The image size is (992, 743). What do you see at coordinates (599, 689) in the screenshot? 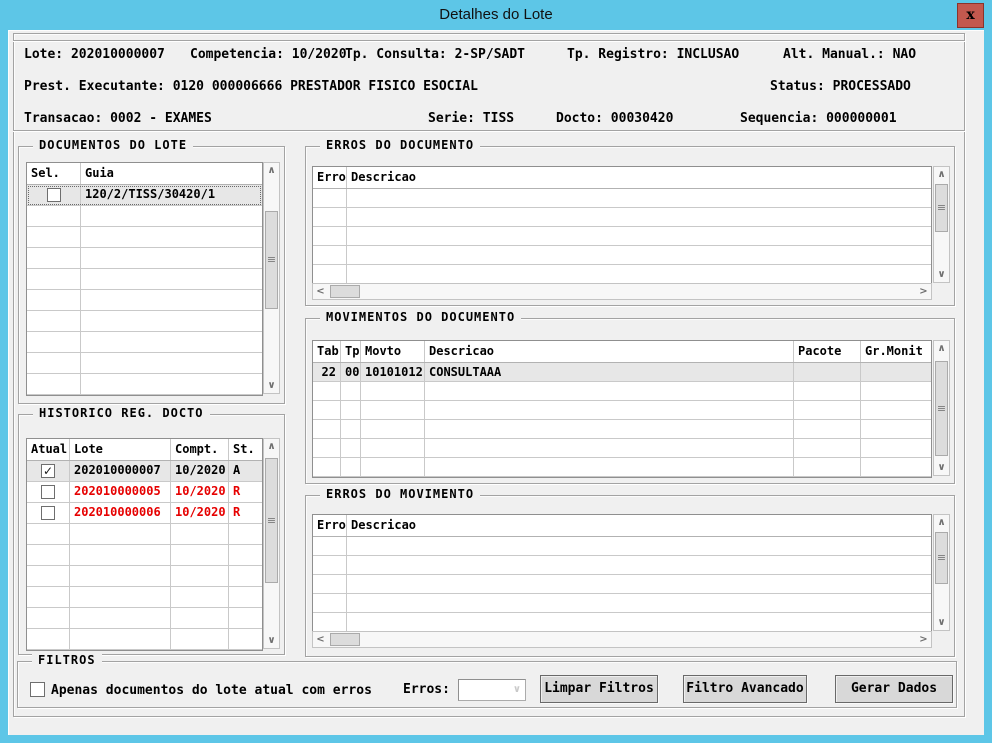
I see `limpar-filtros-button: Limpar Filtros` at bounding box center [599, 689].